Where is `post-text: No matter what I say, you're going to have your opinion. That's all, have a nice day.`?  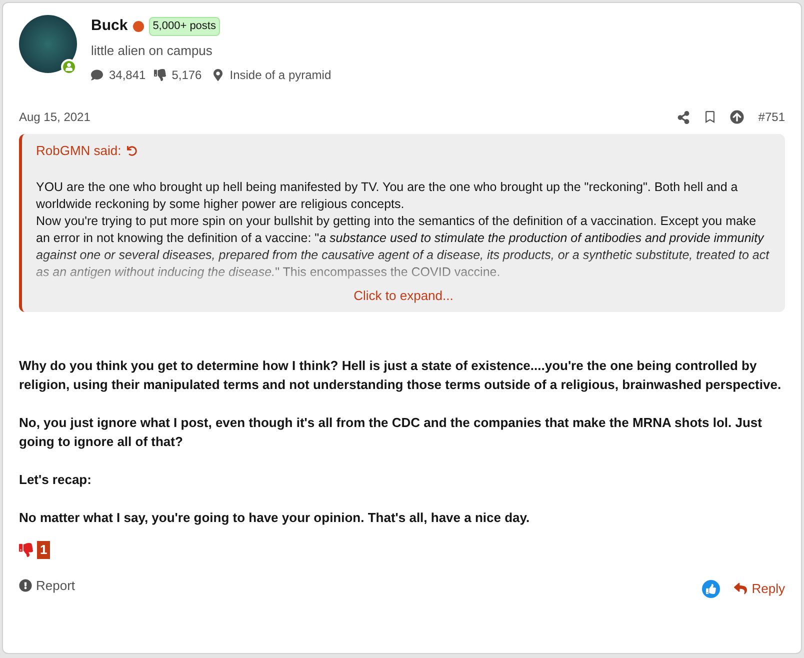 post-text: No matter what I say, you're going to have your opinion. That's all, have a nice day. is located at coordinates (275, 518).